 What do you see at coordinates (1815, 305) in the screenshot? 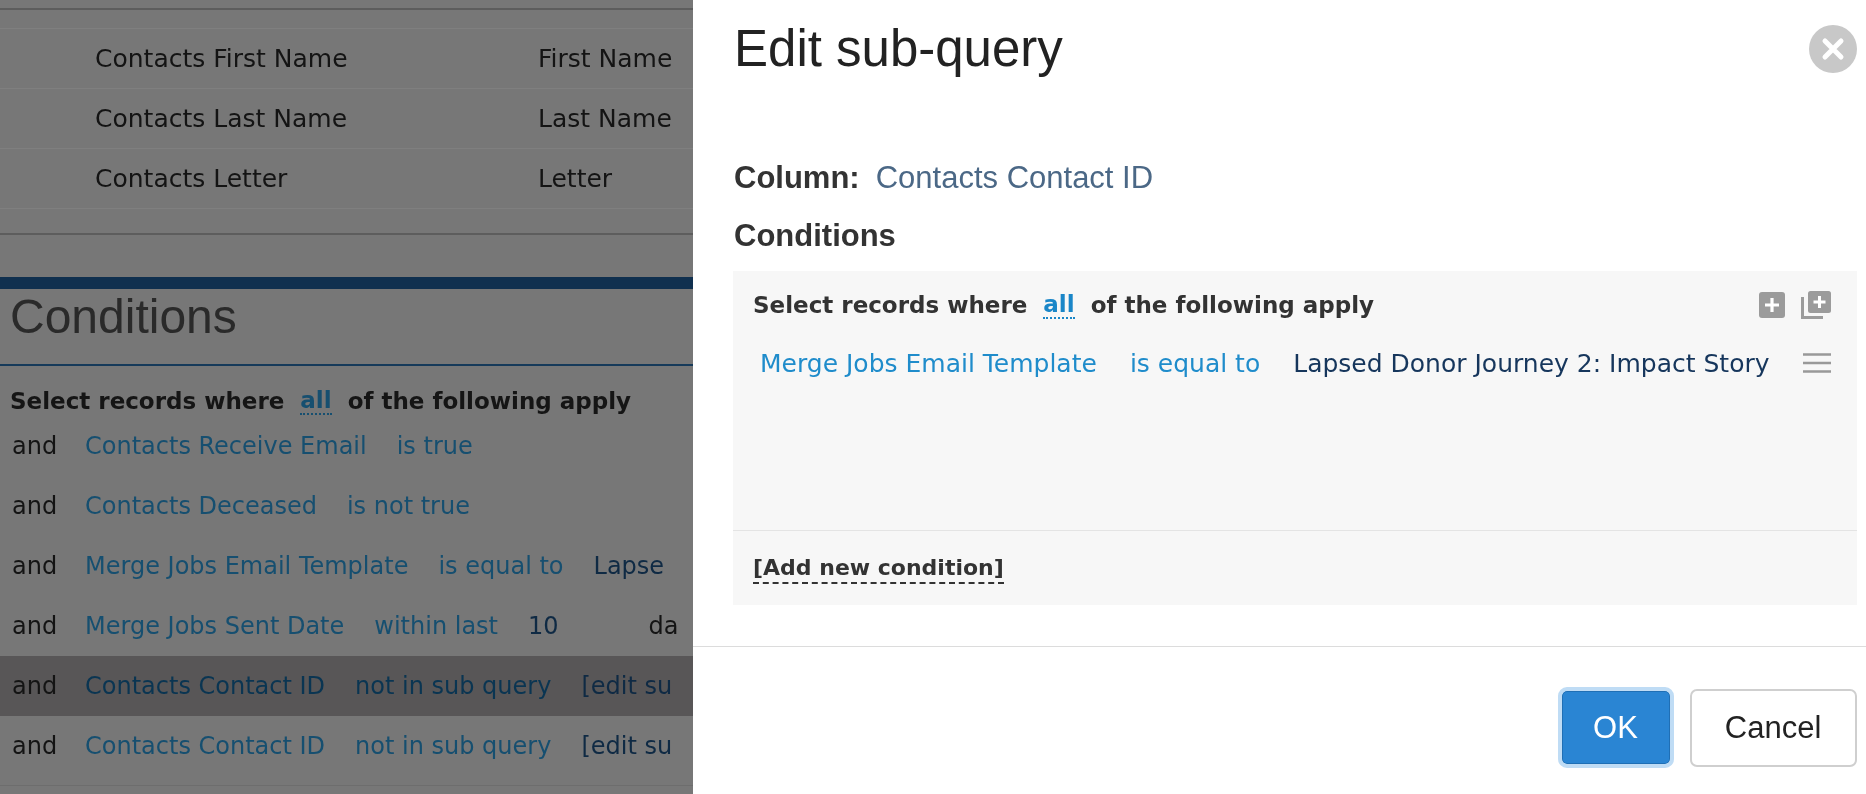
I see `add-group-icon` at bounding box center [1815, 305].